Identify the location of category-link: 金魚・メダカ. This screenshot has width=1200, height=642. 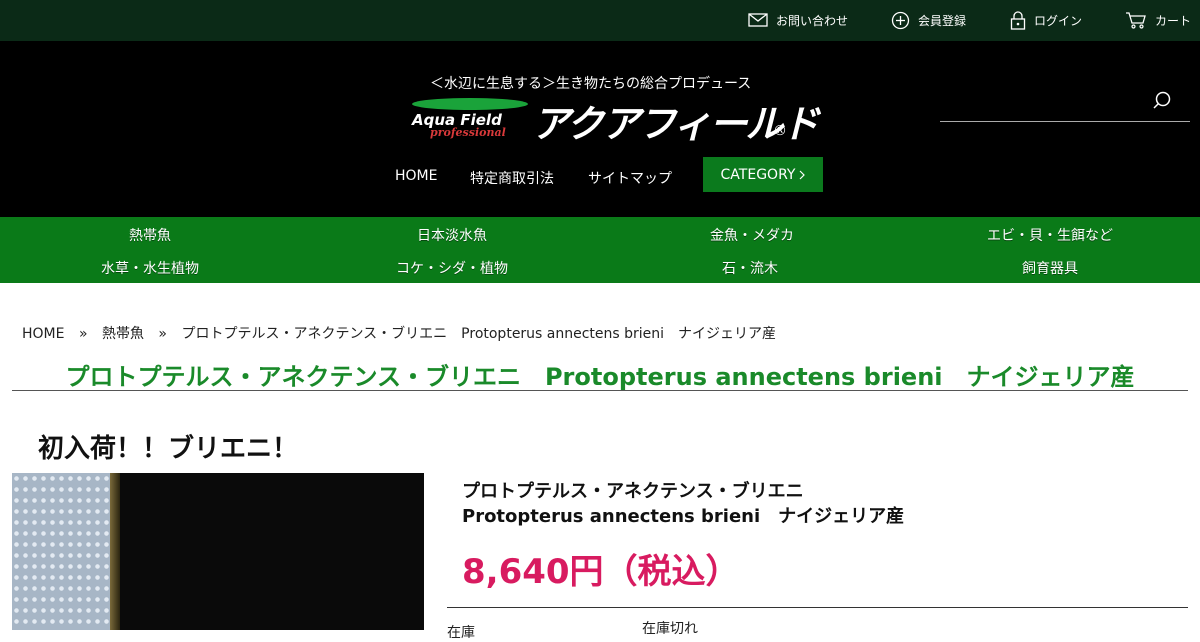
(752, 235).